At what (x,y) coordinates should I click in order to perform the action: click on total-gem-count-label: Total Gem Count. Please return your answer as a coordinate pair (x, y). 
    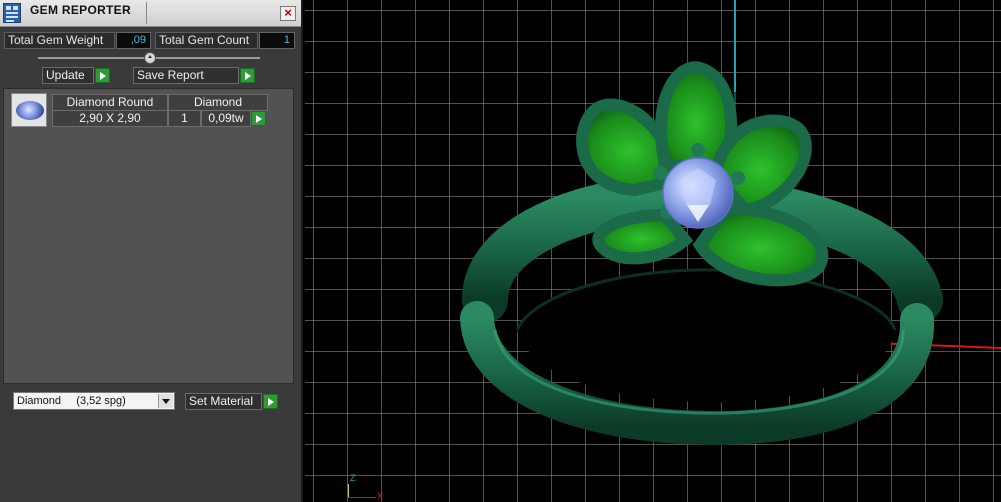
    Looking at the image, I should click on (206, 40).